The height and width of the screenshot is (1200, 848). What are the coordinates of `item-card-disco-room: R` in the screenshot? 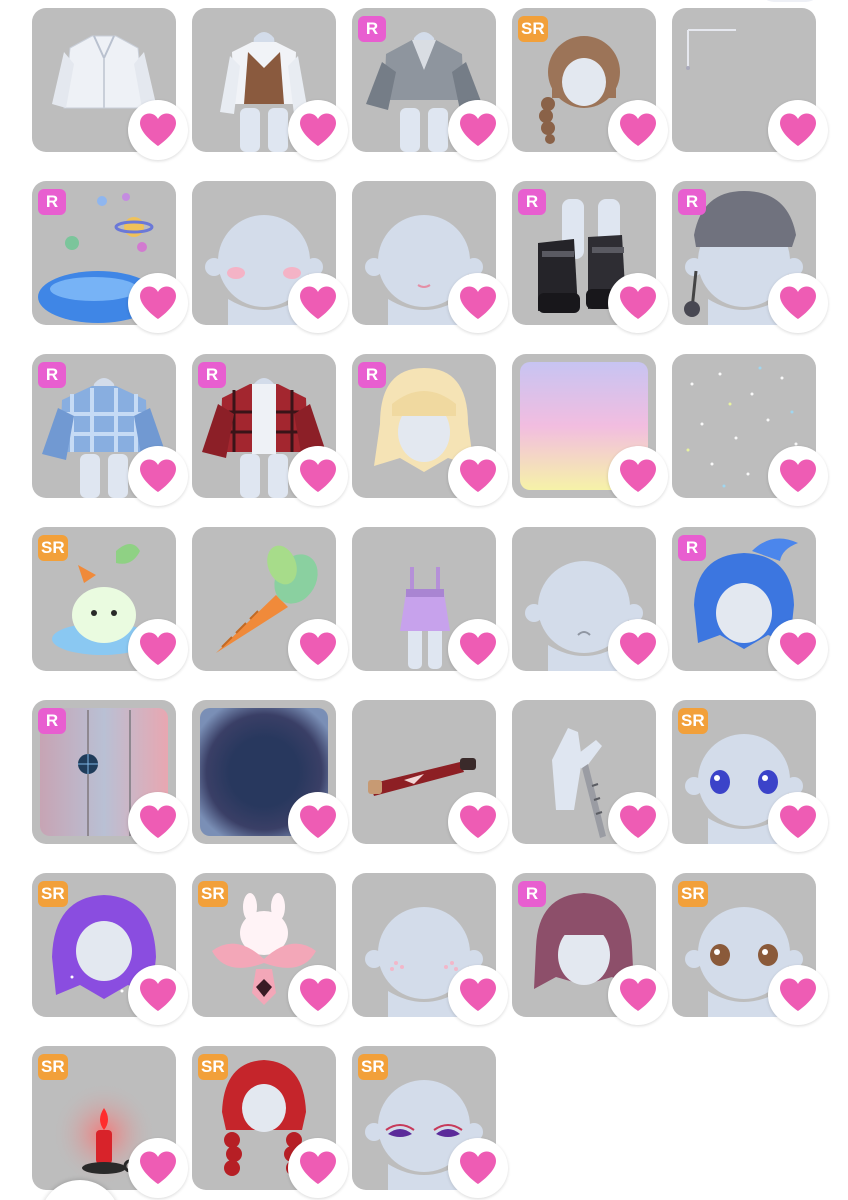 It's located at (110, 776).